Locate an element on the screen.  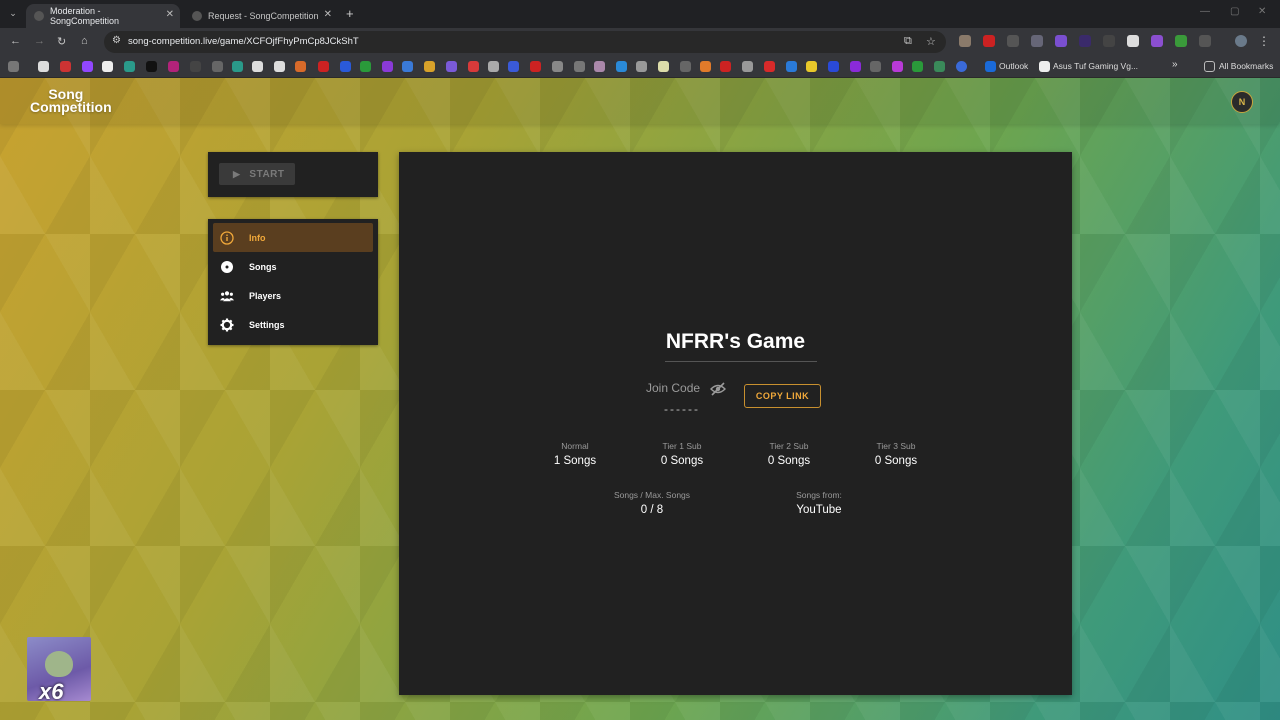
stat-song-source: Songs from: YouTube is located at coordinates (819, 503).